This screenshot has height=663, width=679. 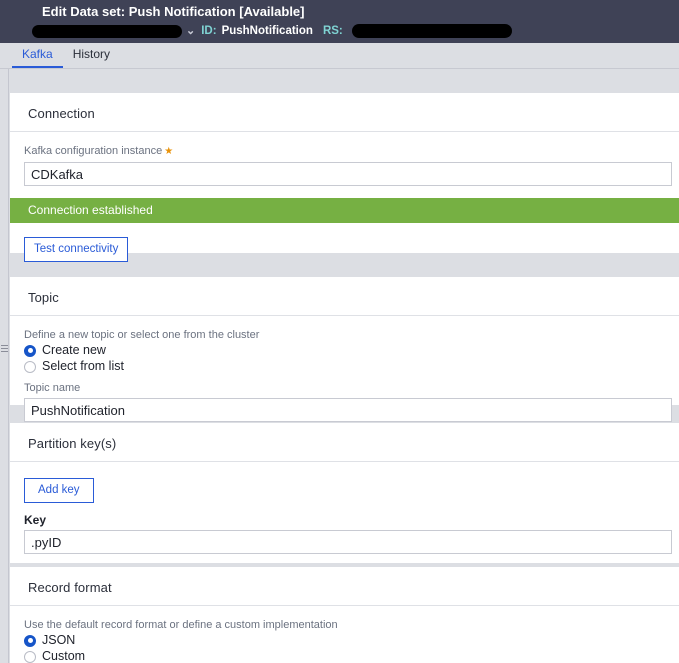 I want to click on partition-key-input, so click(x=348, y=542).